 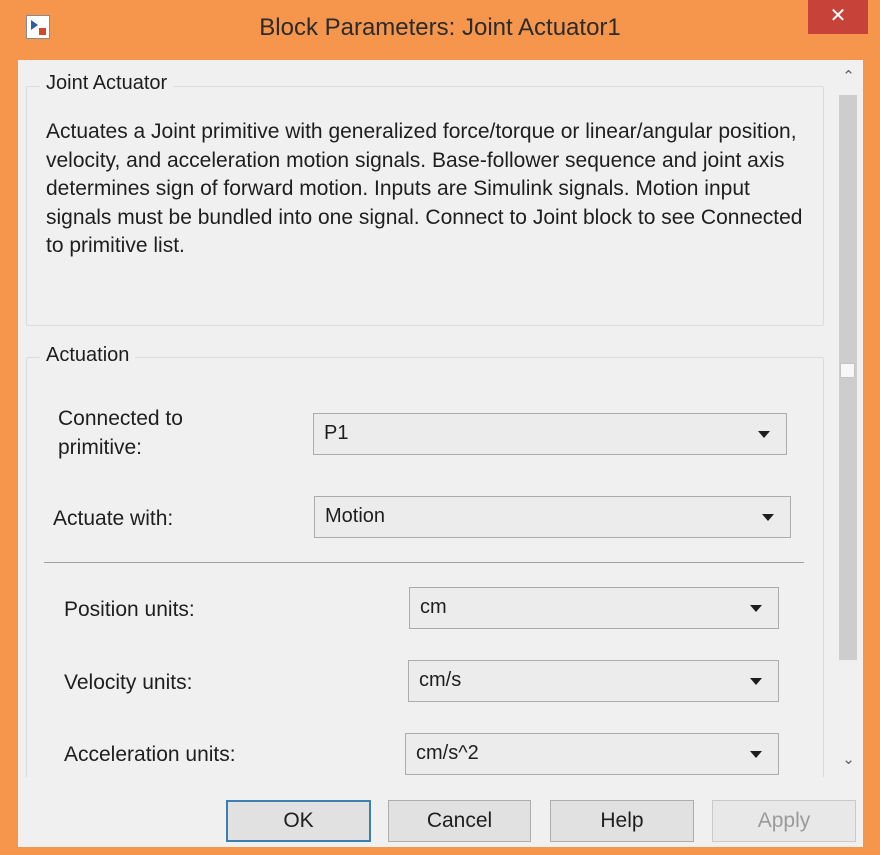 What do you see at coordinates (120, 418) in the screenshot?
I see `connected-to-primitive-label-line1: Connected to` at bounding box center [120, 418].